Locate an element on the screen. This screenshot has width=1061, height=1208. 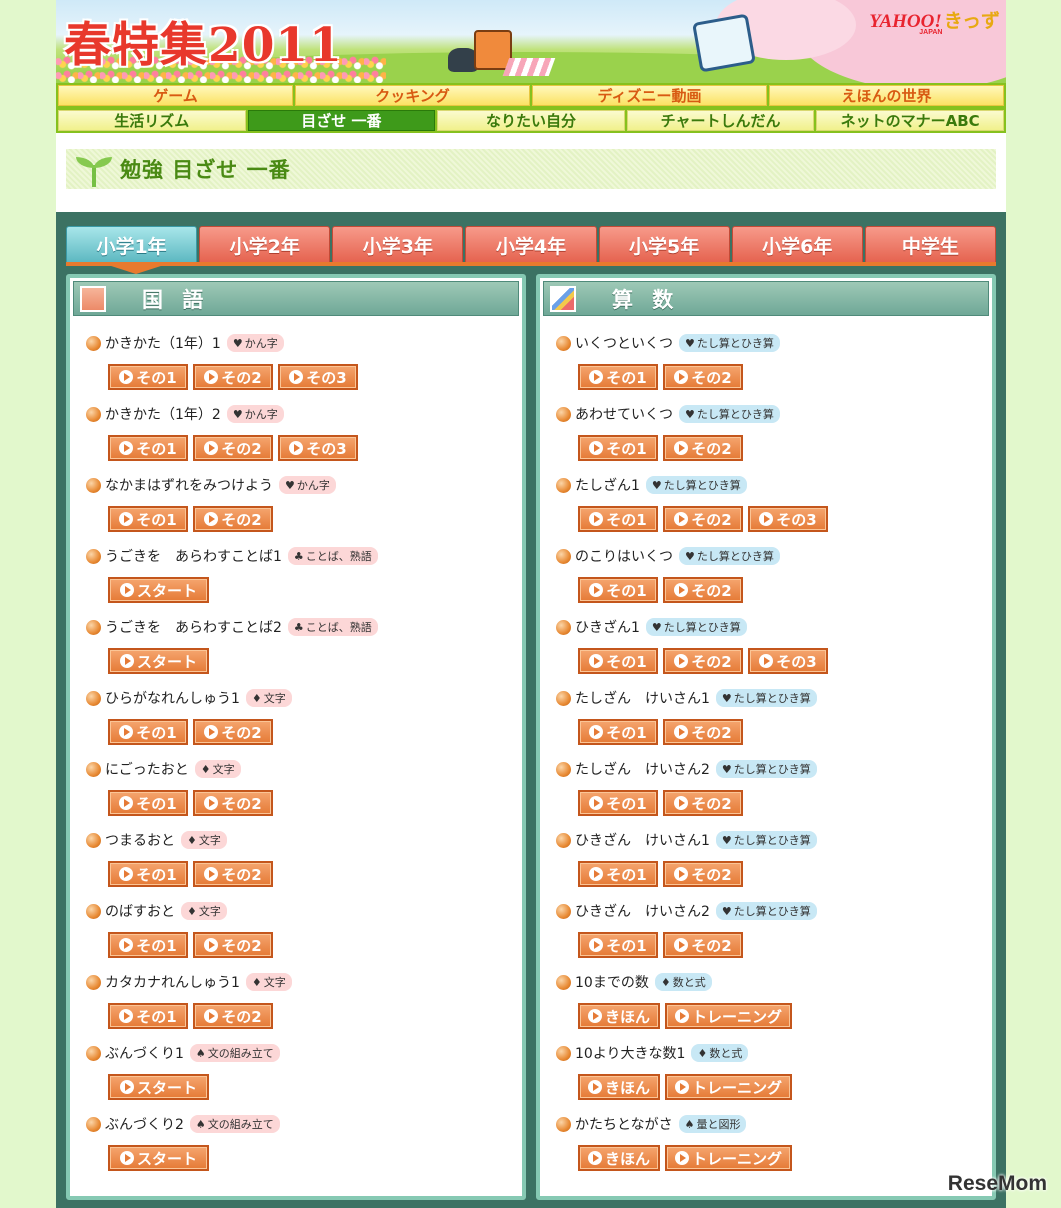
grade-tab: 小学5年 is located at coordinates (664, 245).